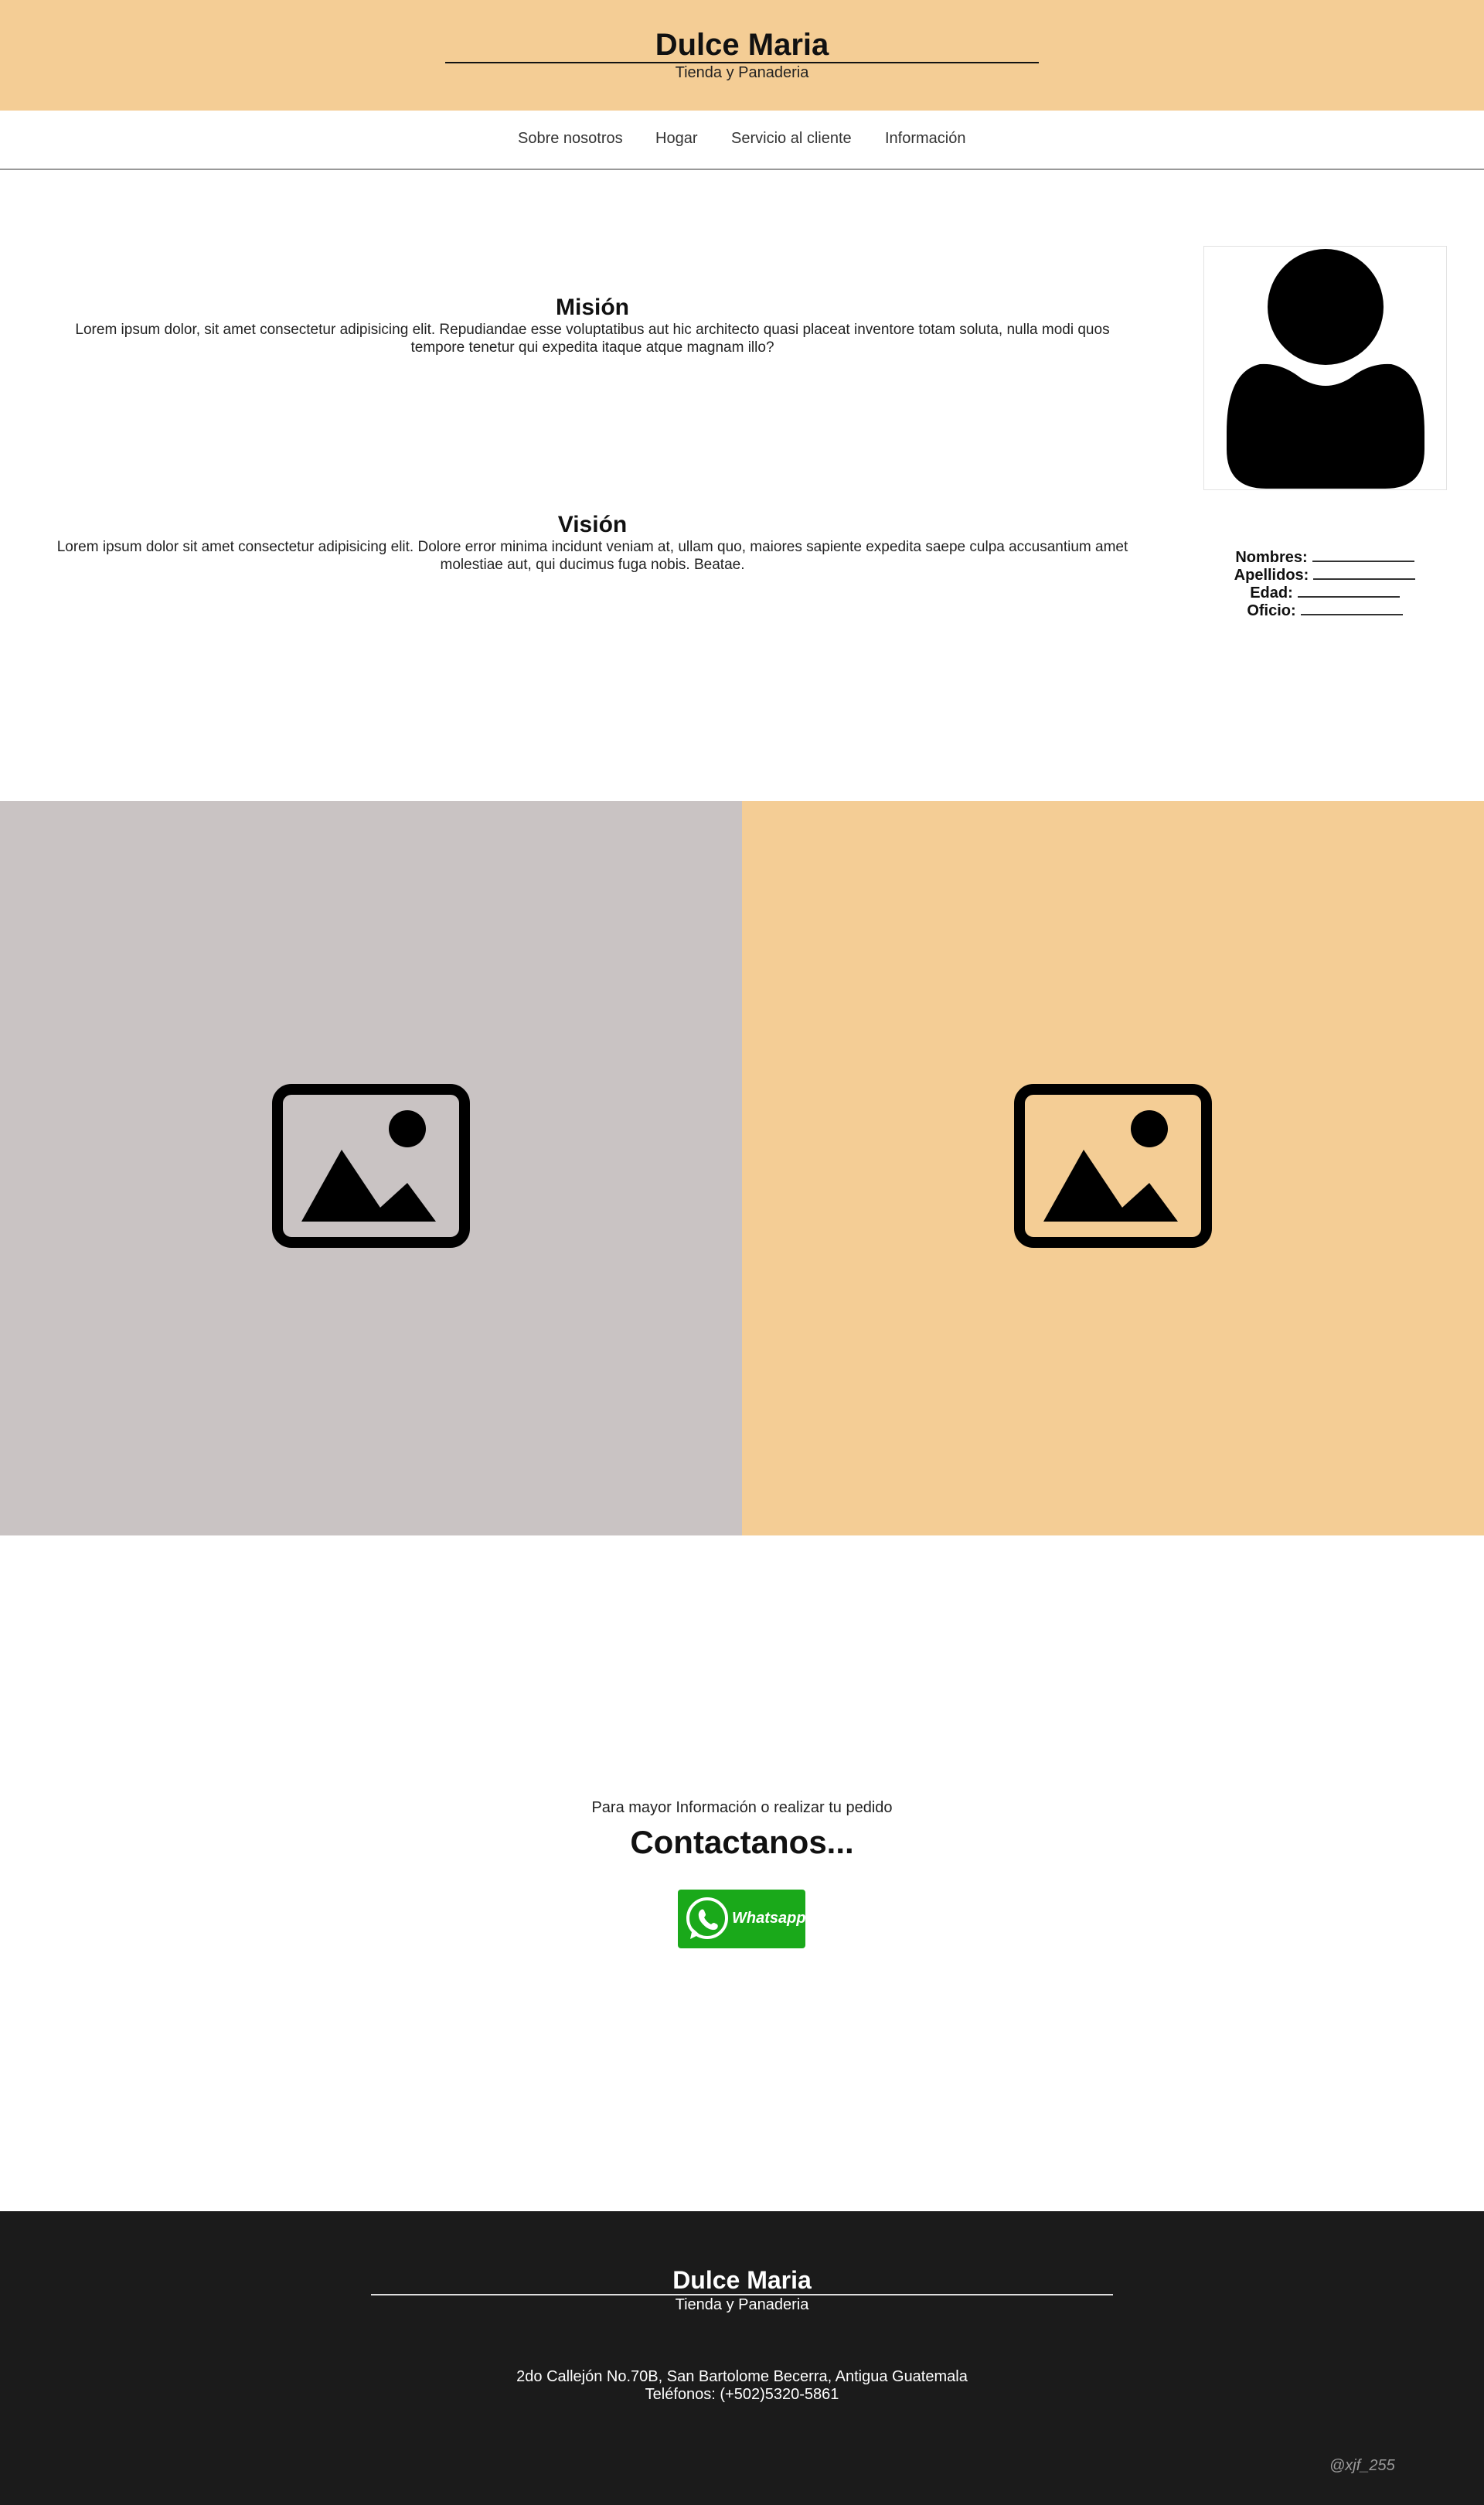  What do you see at coordinates (925, 138) in the screenshot?
I see `nav-item-informacion: Información` at bounding box center [925, 138].